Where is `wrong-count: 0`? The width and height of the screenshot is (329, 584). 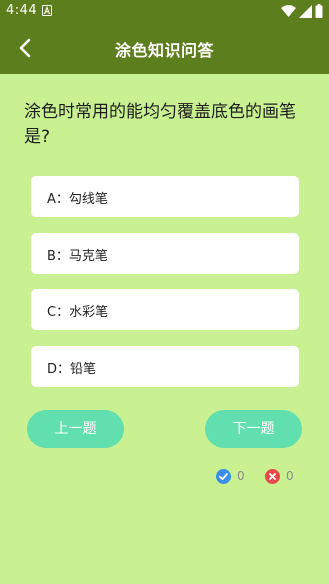
wrong-count: 0 is located at coordinates (279, 476).